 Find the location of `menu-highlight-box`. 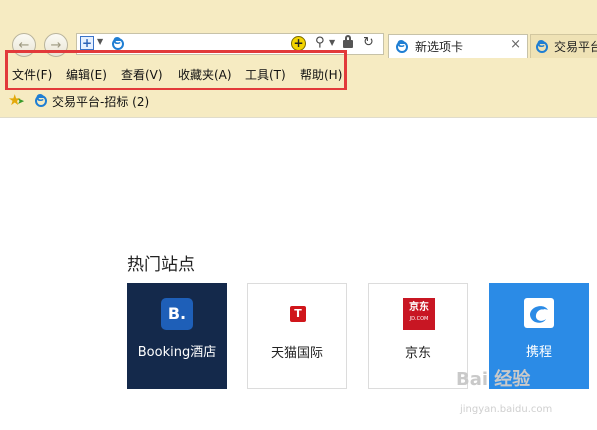

menu-highlight-box is located at coordinates (176, 70).